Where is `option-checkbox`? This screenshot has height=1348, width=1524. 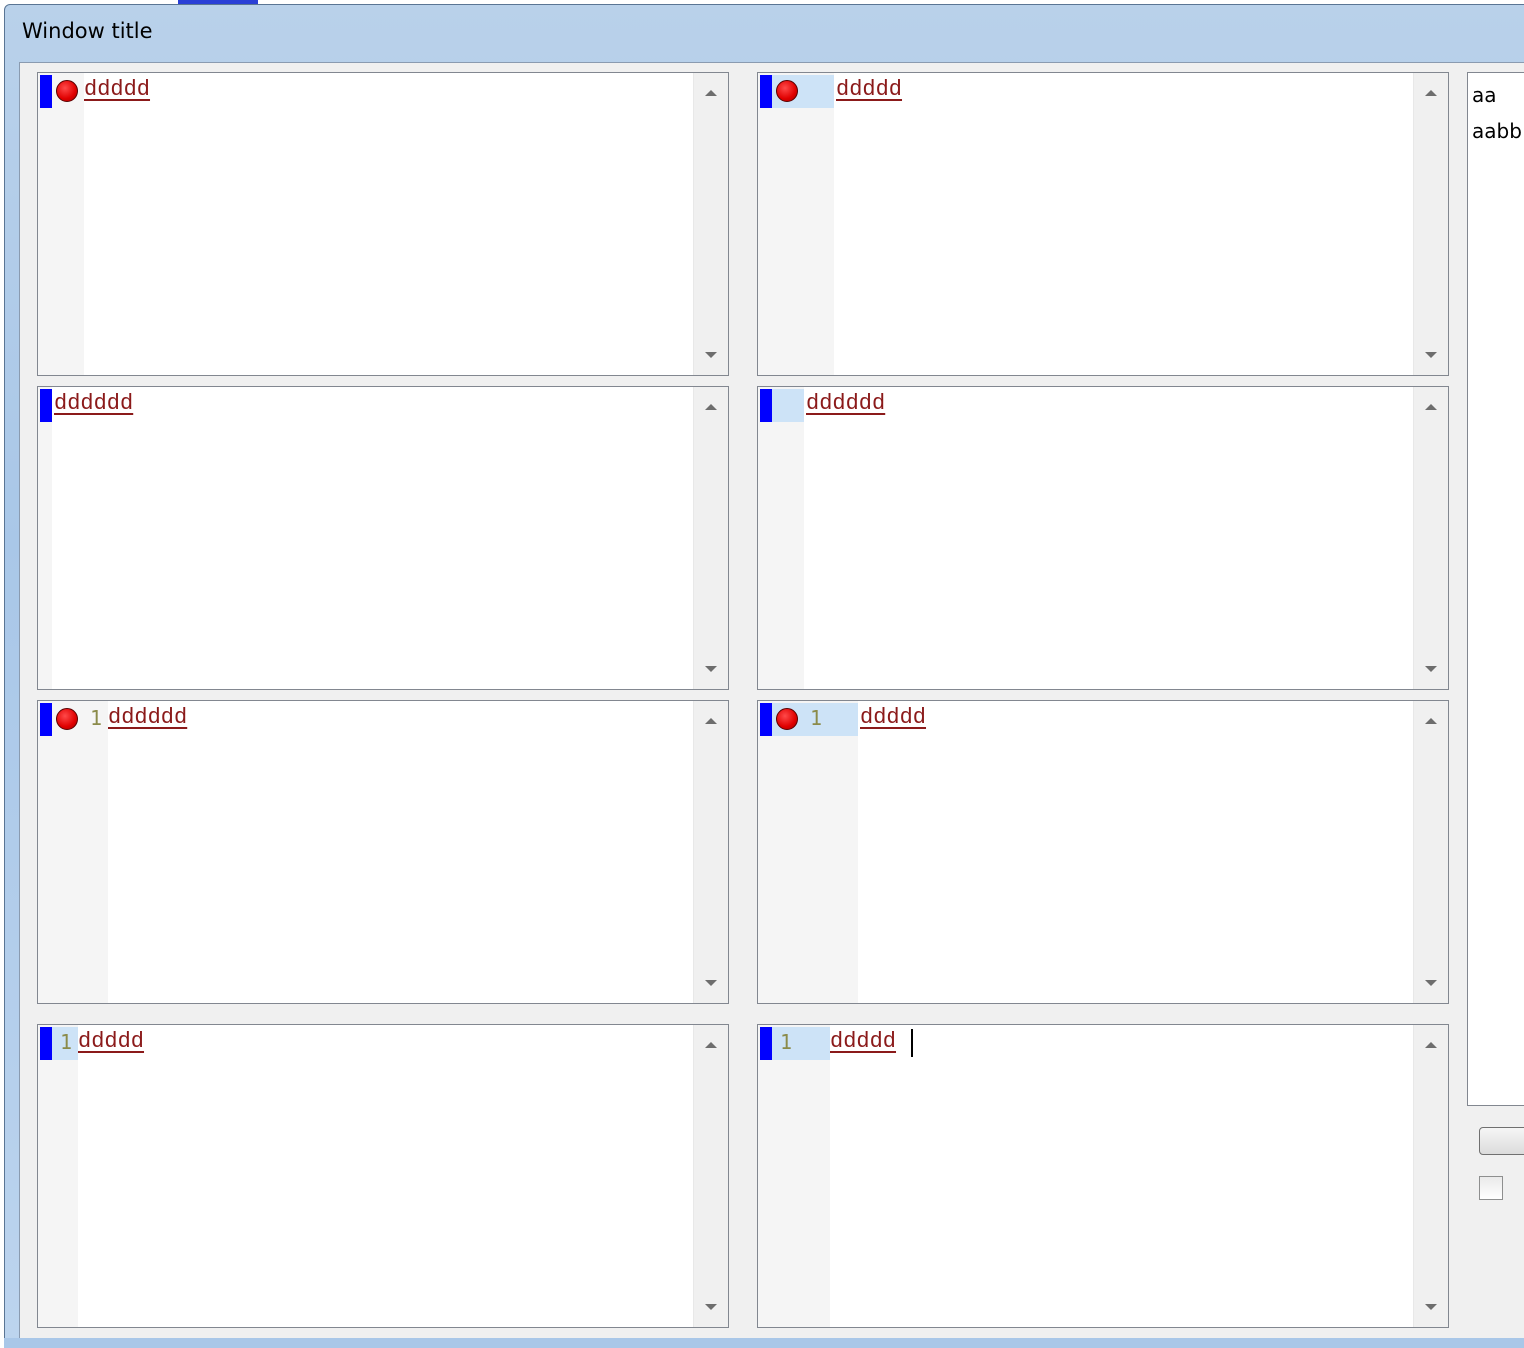
option-checkbox is located at coordinates (1491, 1188).